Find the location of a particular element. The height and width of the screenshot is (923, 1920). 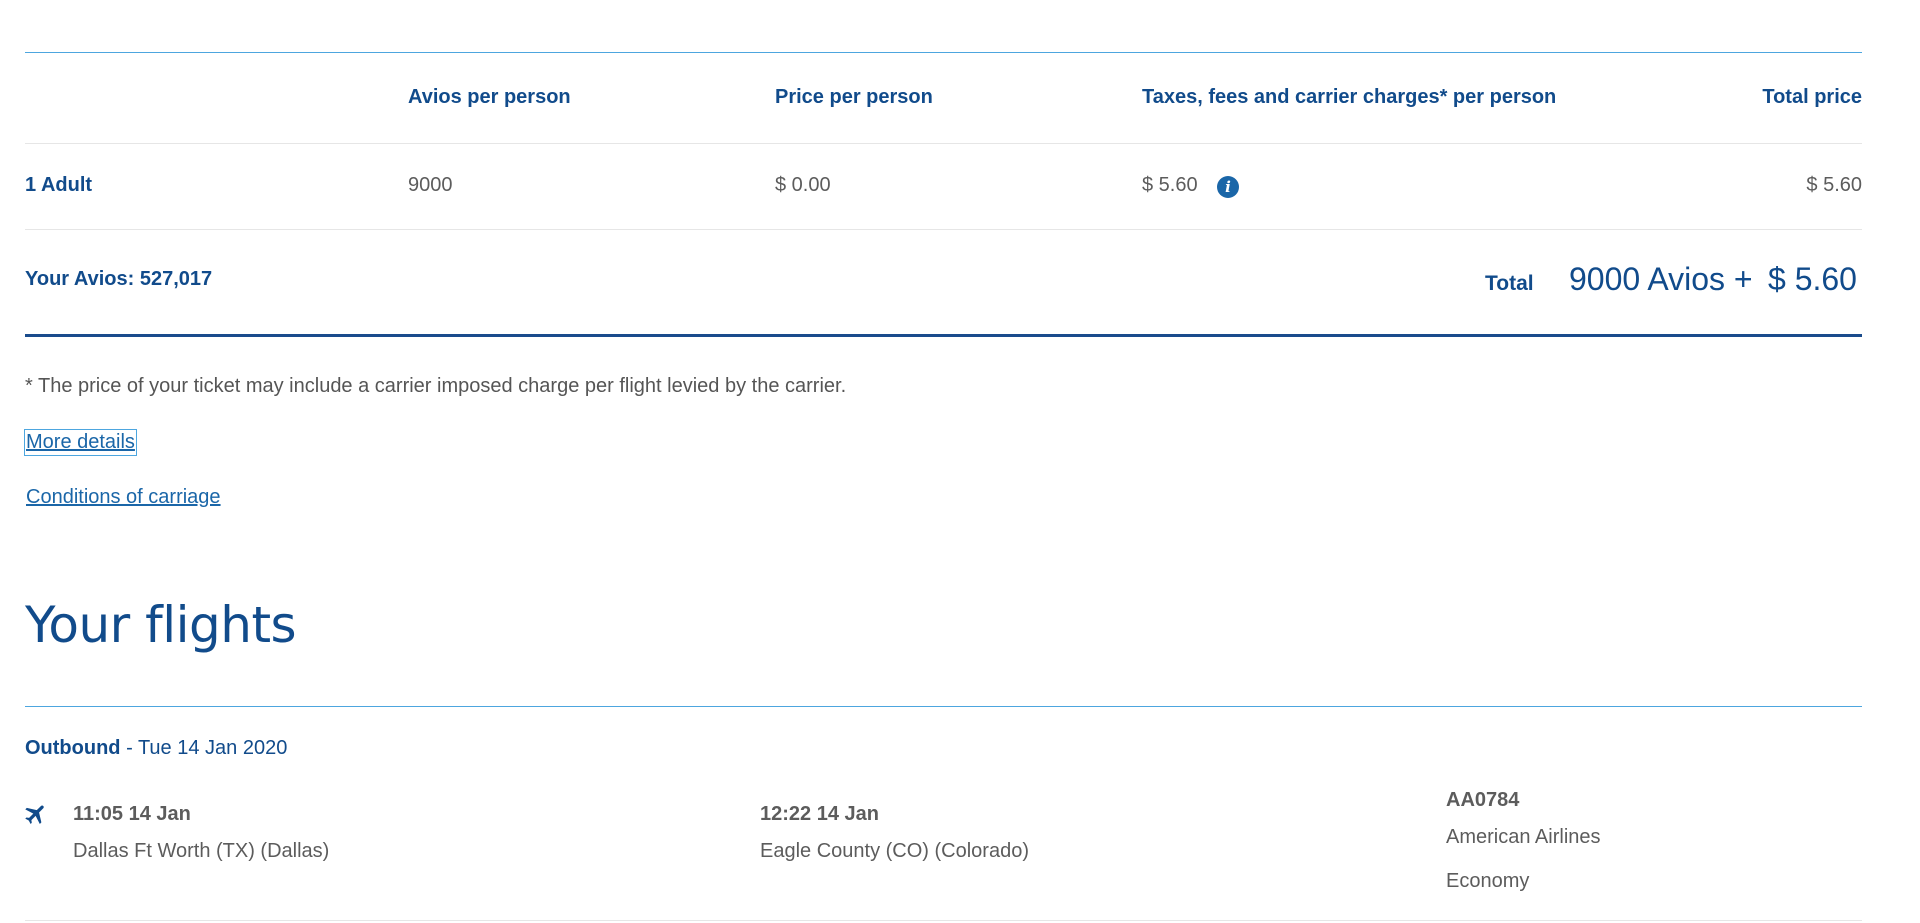

table-top-rule is located at coordinates (943, 52).